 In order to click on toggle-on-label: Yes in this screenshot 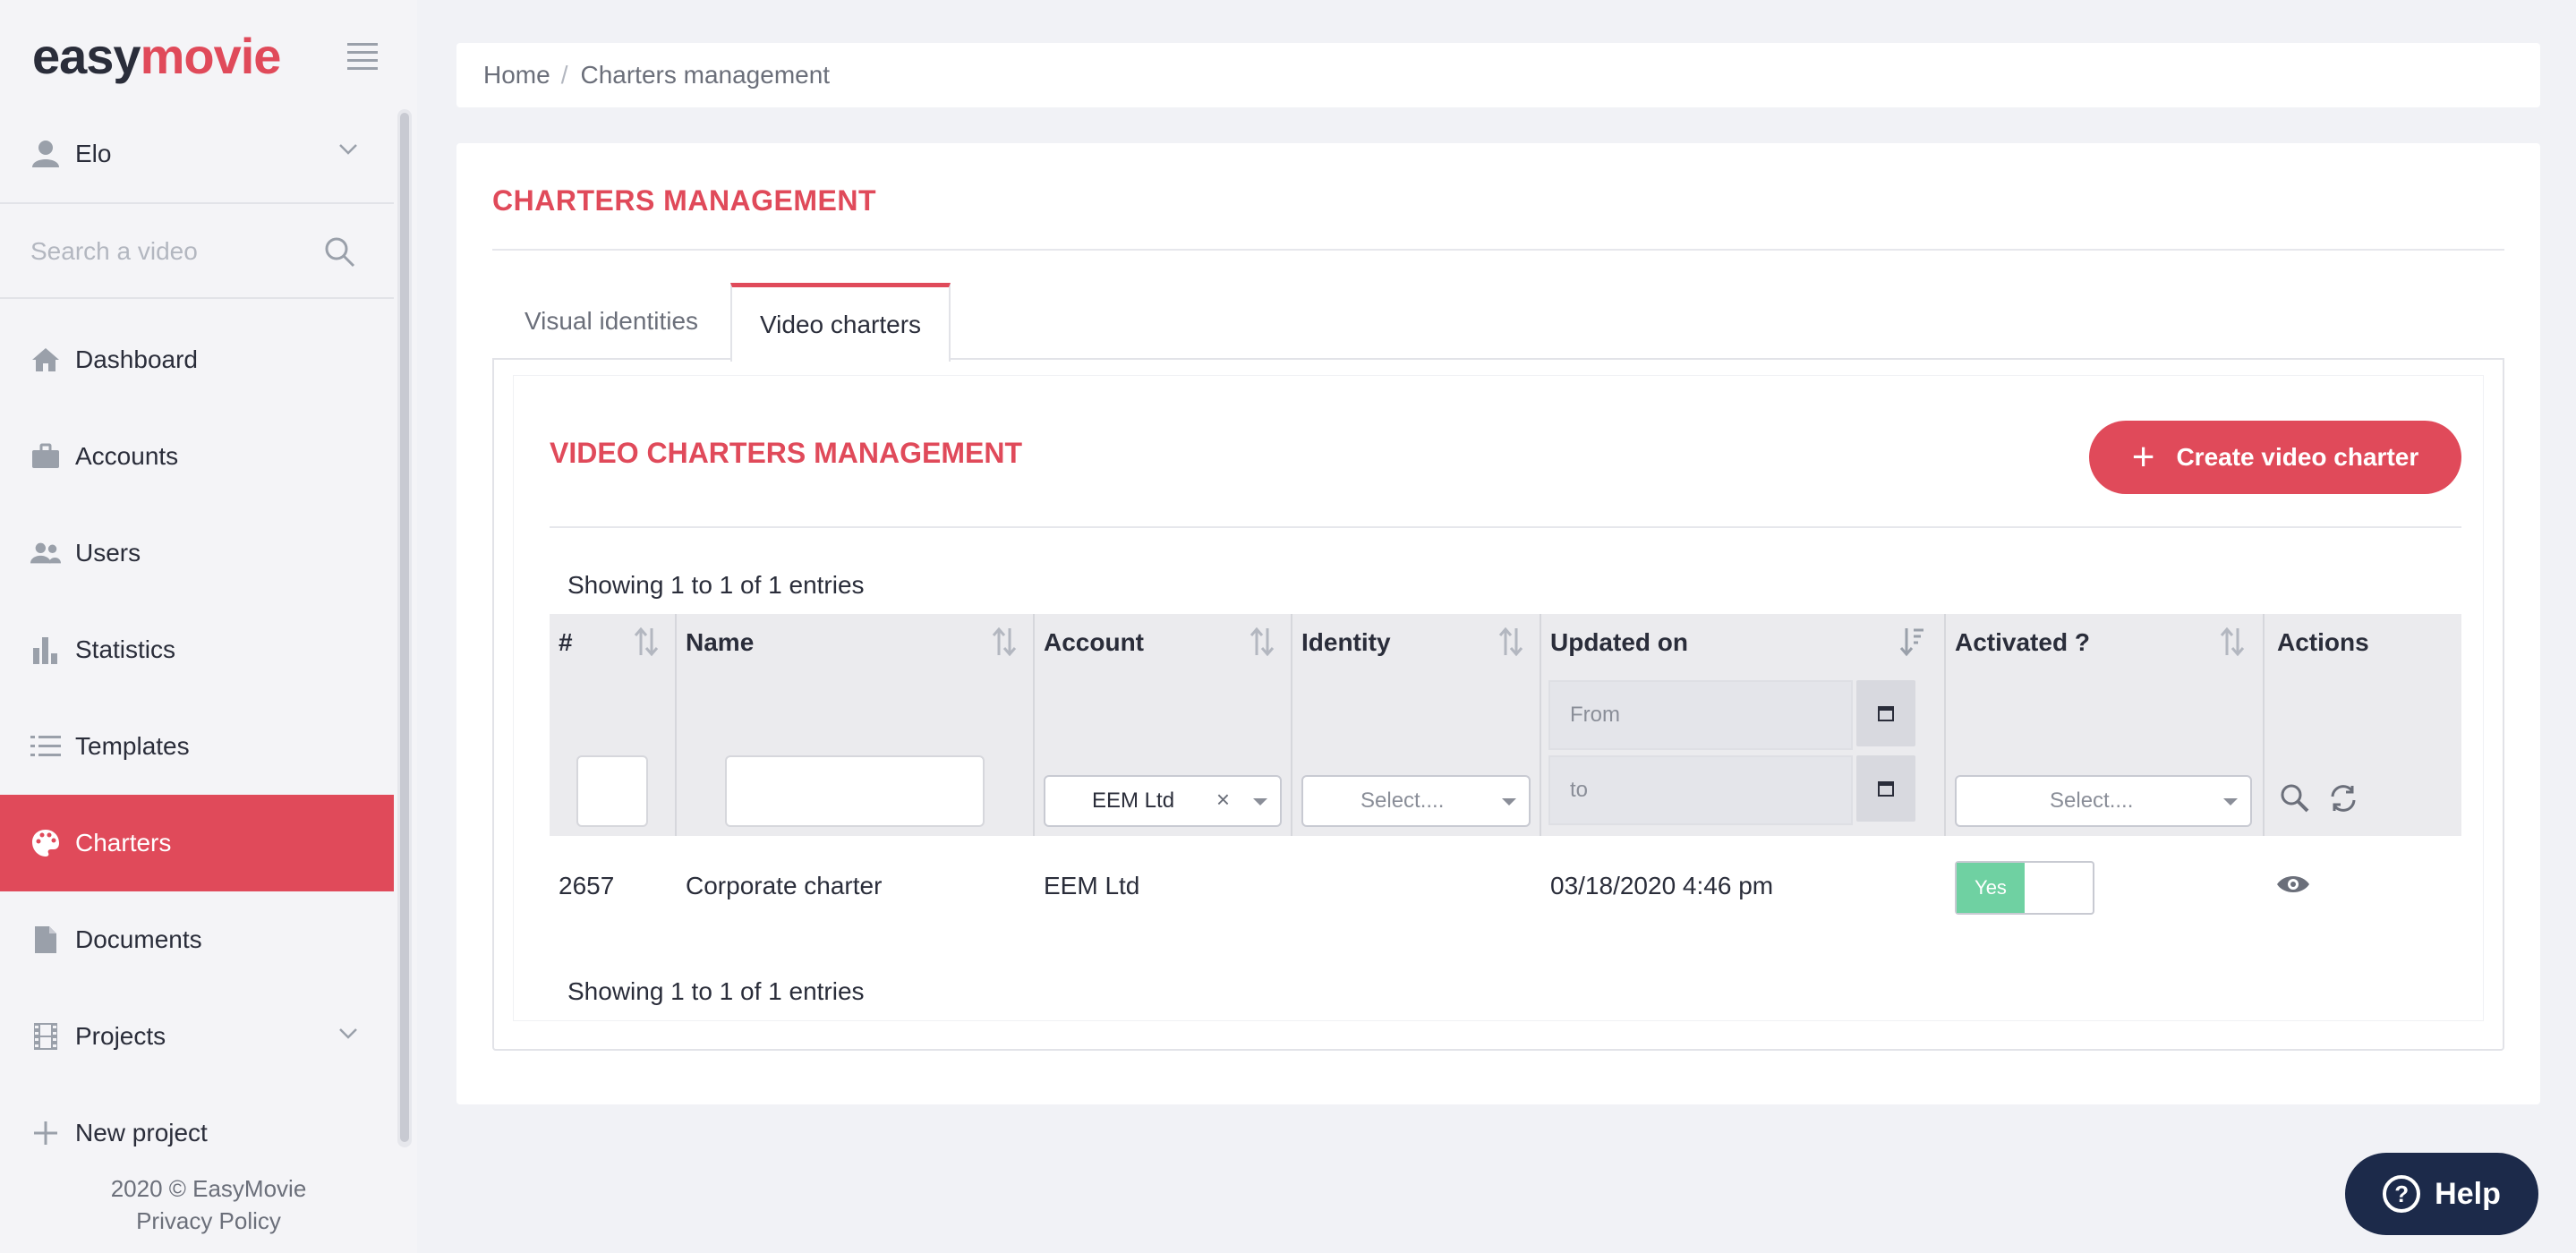, I will do `click(1991, 888)`.